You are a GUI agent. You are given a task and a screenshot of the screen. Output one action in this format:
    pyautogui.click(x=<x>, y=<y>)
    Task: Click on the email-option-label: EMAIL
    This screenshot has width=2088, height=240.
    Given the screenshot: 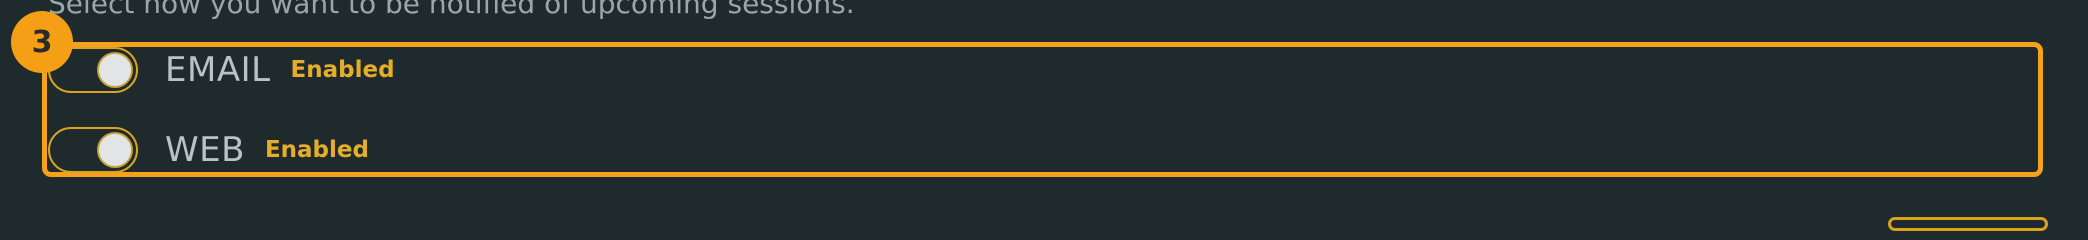 What is the action you would take?
    pyautogui.click(x=218, y=70)
    